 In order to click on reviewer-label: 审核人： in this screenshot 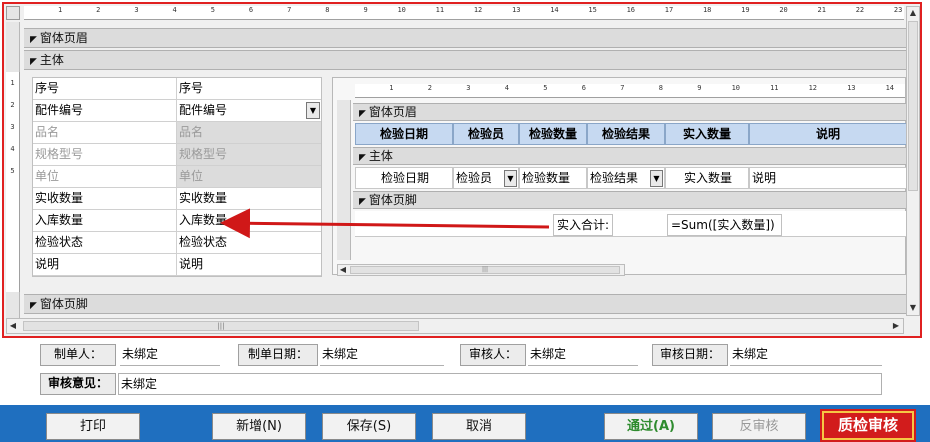, I will do `click(493, 355)`.